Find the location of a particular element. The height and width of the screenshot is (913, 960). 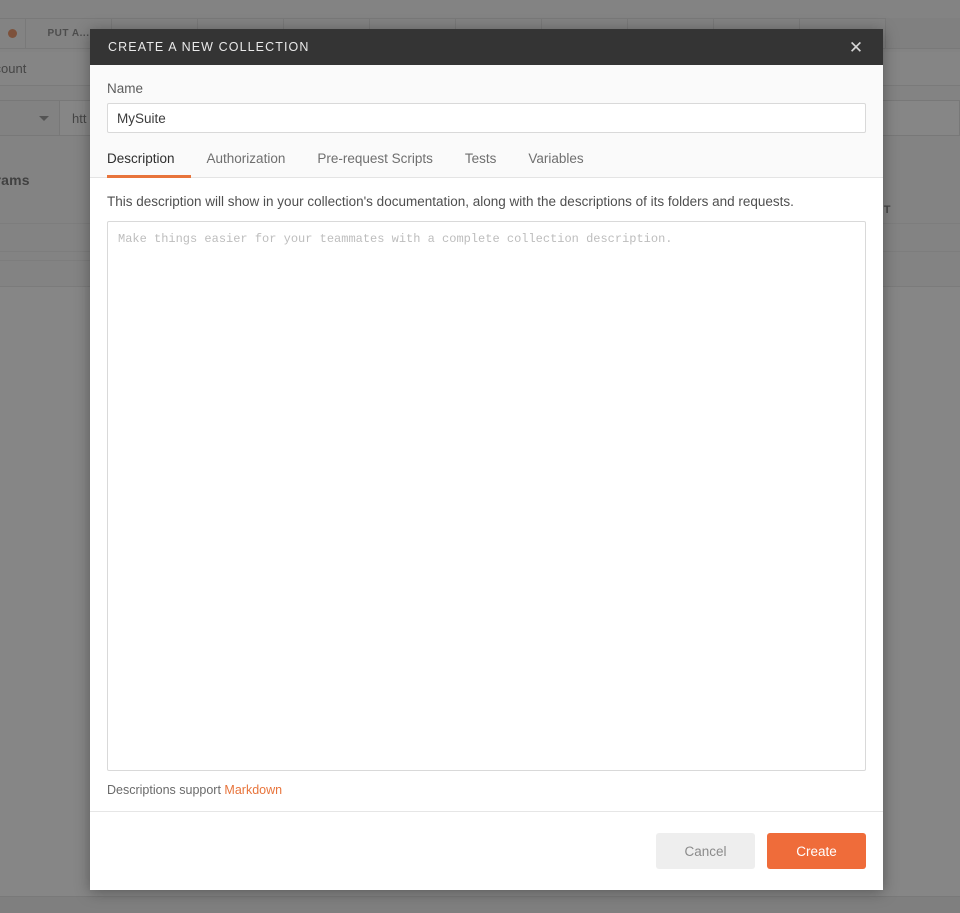

tab-description: Description is located at coordinates (149, 164).